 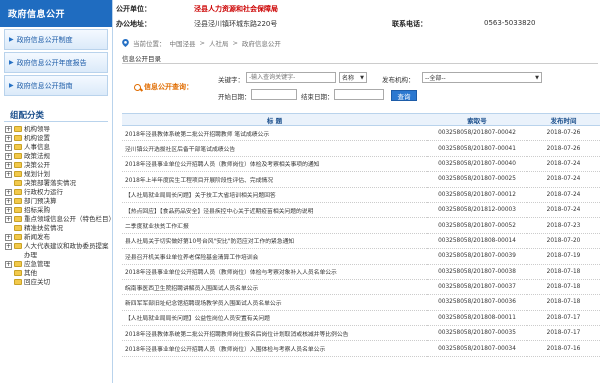 What do you see at coordinates (274, 210) in the screenshot?
I see `row-title-link: 【热点回应】【食品药品安全】泾县疾控中心关于近期疫苗相关问题的说明` at bounding box center [274, 210].